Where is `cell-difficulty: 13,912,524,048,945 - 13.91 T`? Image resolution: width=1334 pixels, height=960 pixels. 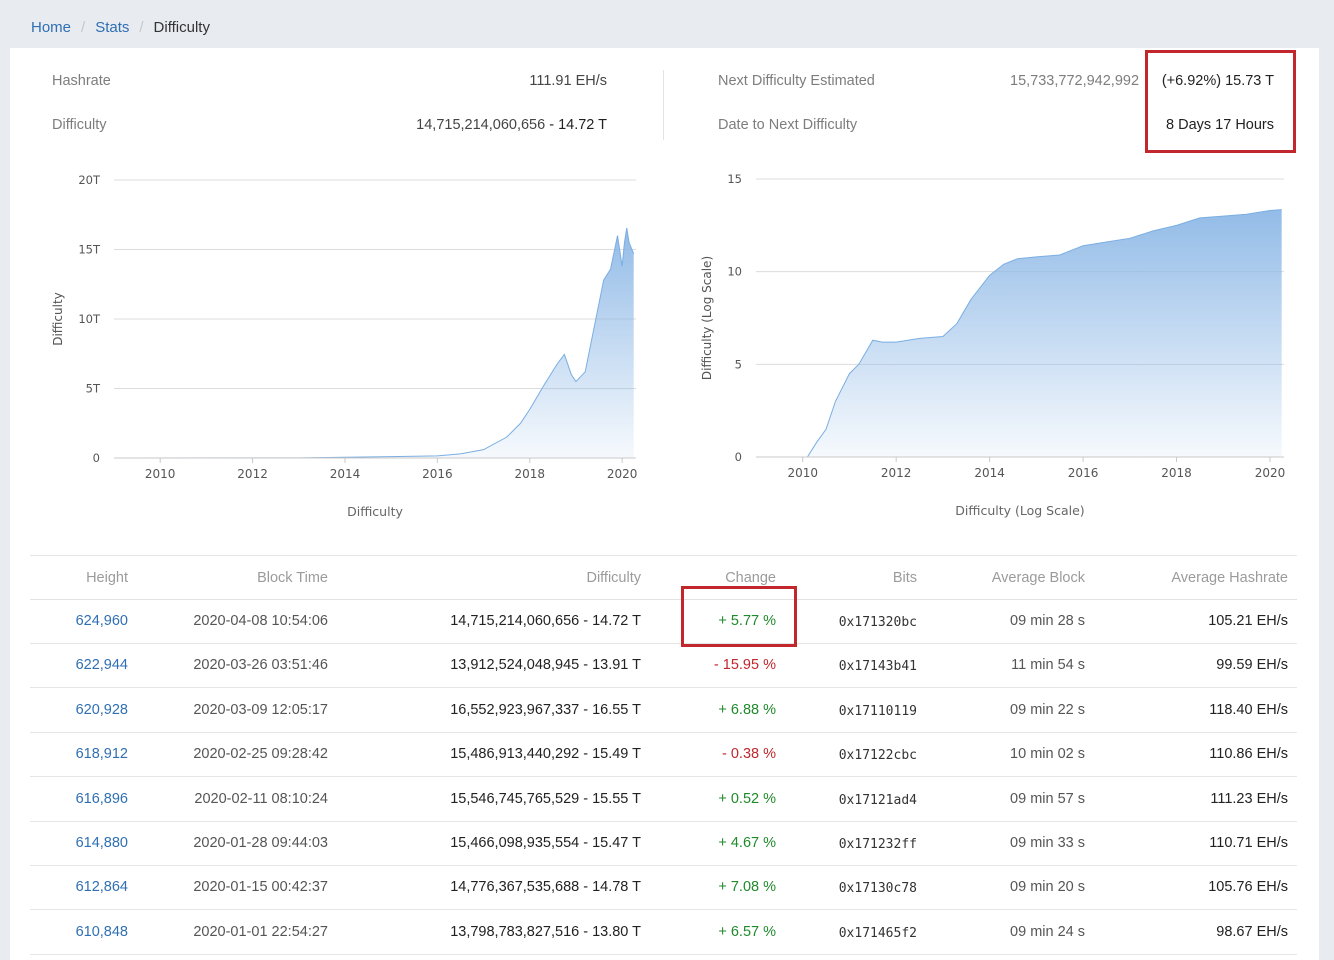 cell-difficulty: 13,912,524,048,945 - 13.91 T is located at coordinates (545, 665).